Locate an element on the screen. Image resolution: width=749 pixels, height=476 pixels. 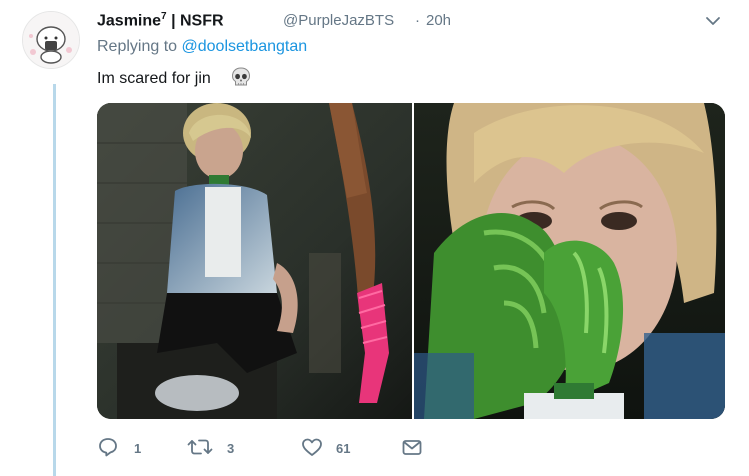
caret-down-icon is located at coordinates (713, 21).